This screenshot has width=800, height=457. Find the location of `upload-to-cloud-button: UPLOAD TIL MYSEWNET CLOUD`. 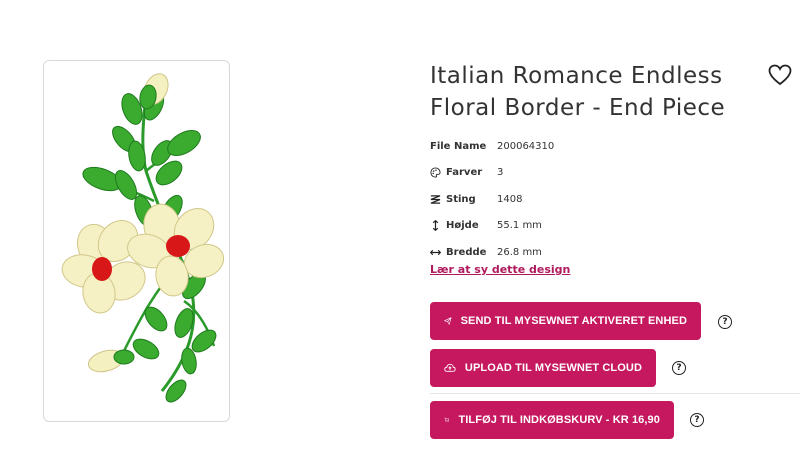

upload-to-cloud-button: UPLOAD TIL MYSEWNET CLOUD is located at coordinates (543, 368).